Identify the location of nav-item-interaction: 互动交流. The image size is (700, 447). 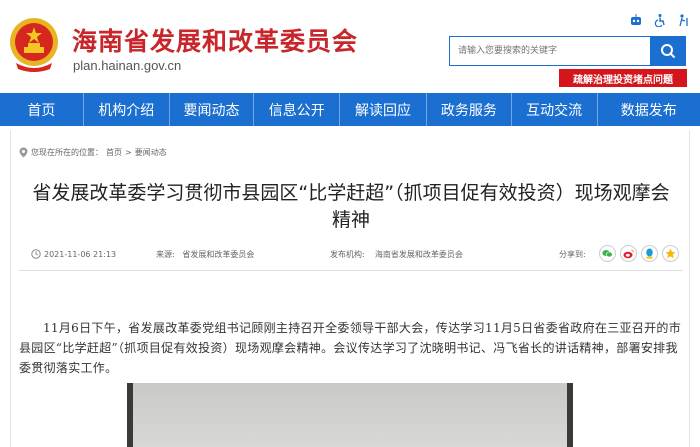
(555, 109).